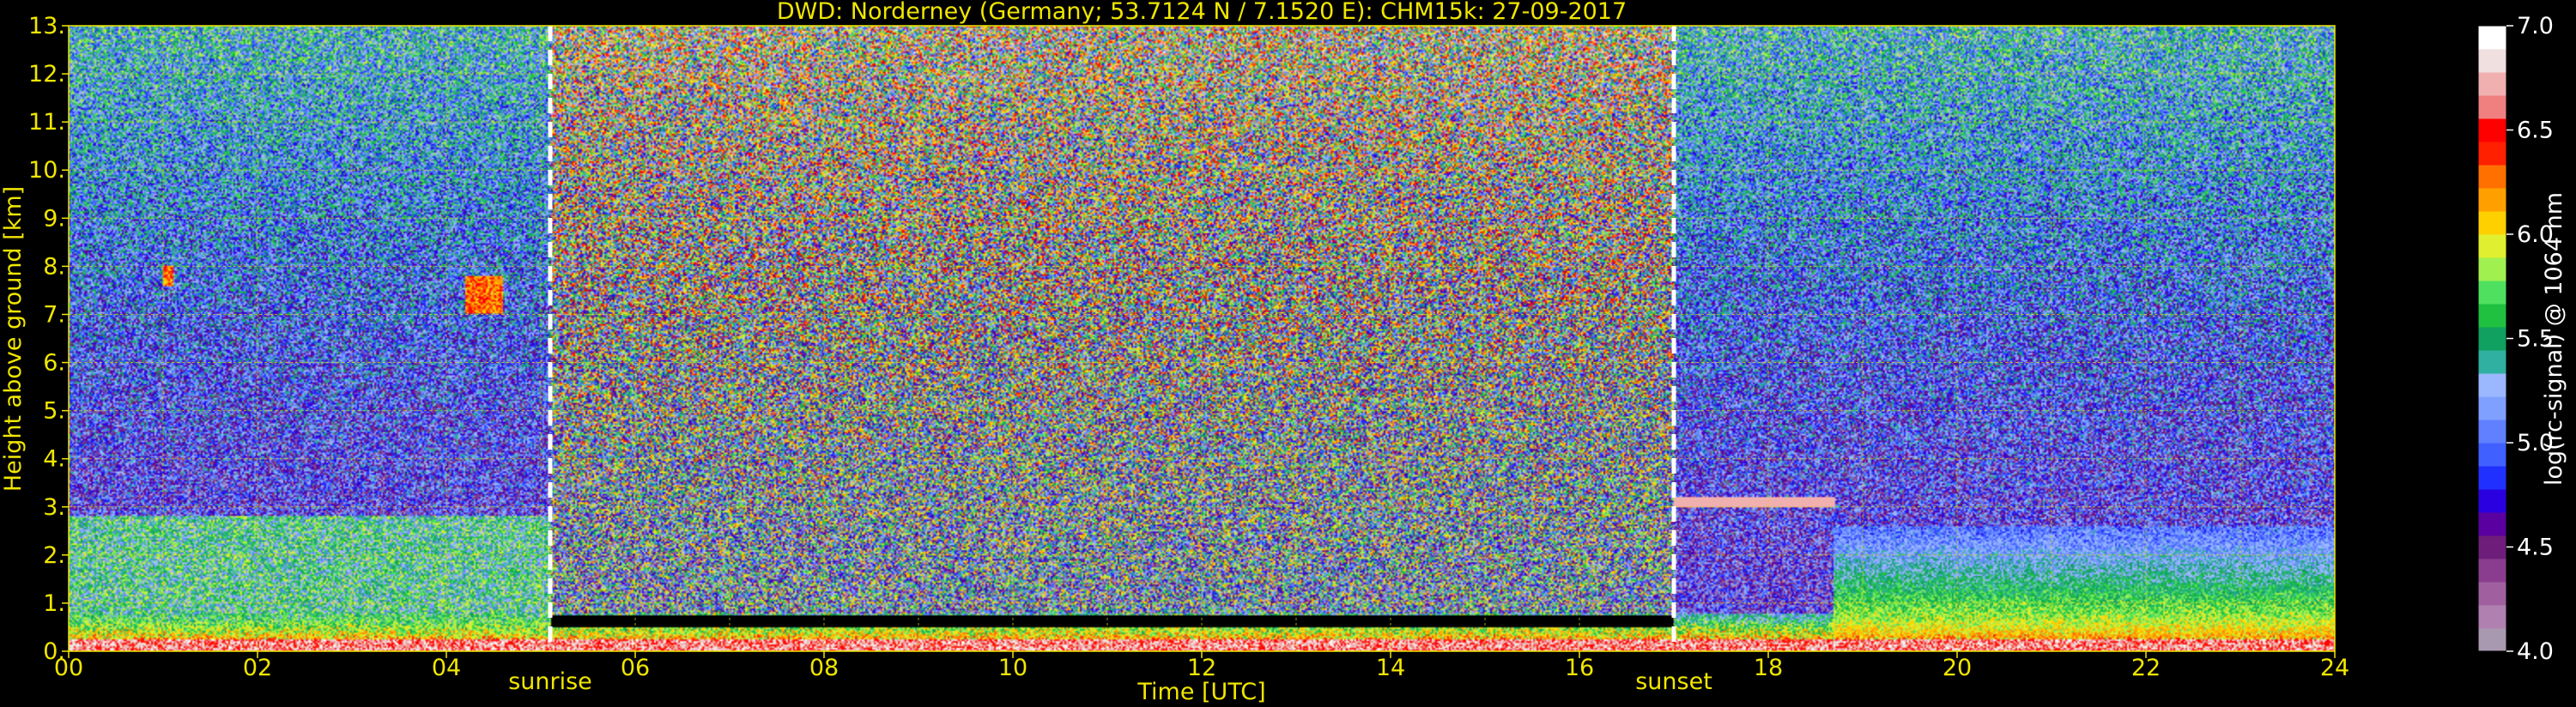  What do you see at coordinates (2554, 339) in the screenshot?
I see `colorbar-label: log(rc-signal) @ 1064 nm` at bounding box center [2554, 339].